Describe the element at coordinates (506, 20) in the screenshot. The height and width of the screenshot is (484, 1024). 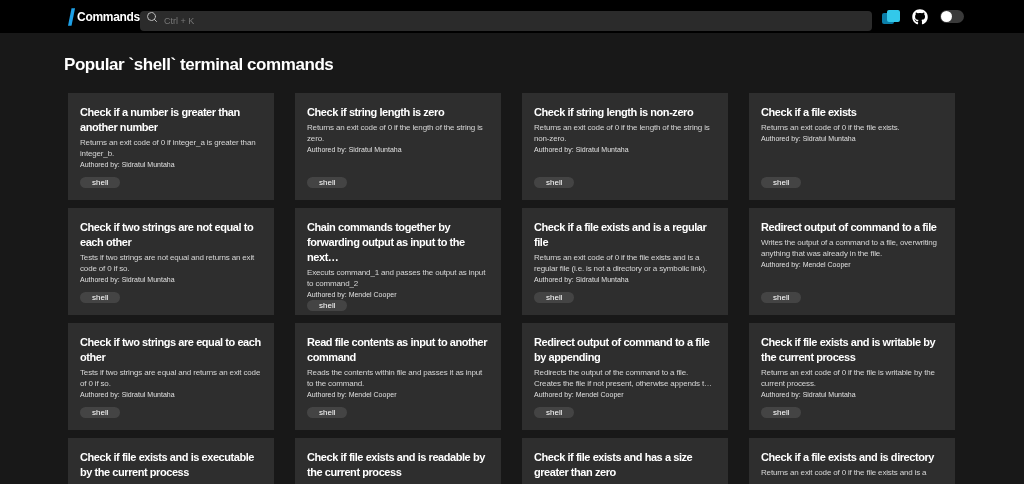
I see `search-field: Ctrl + K` at that location.